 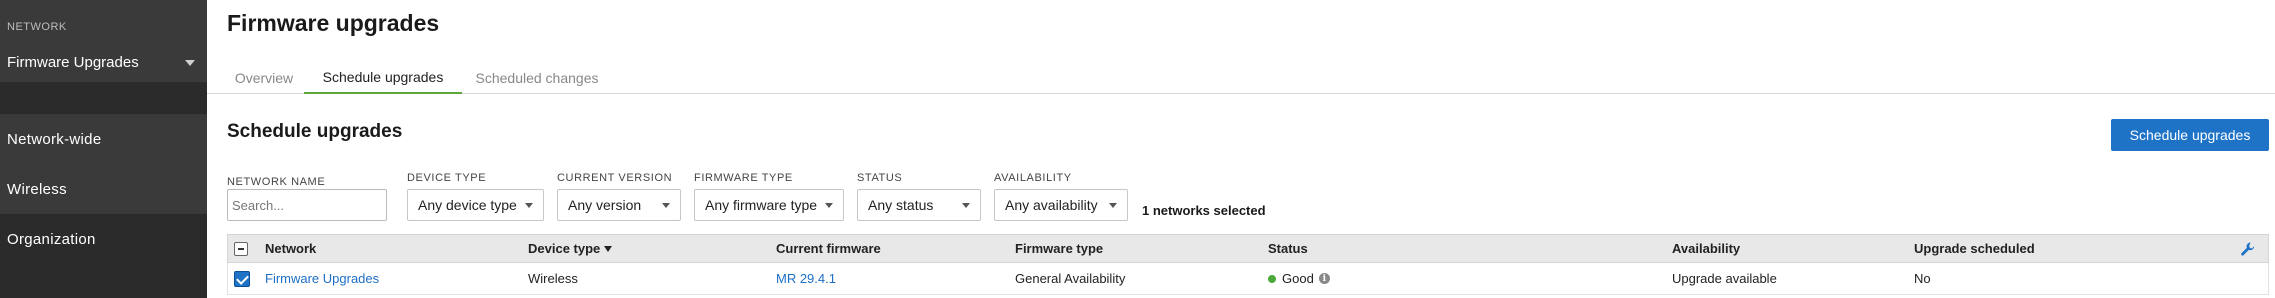 I want to click on column-header-availability: Availability, so click(x=1706, y=248).